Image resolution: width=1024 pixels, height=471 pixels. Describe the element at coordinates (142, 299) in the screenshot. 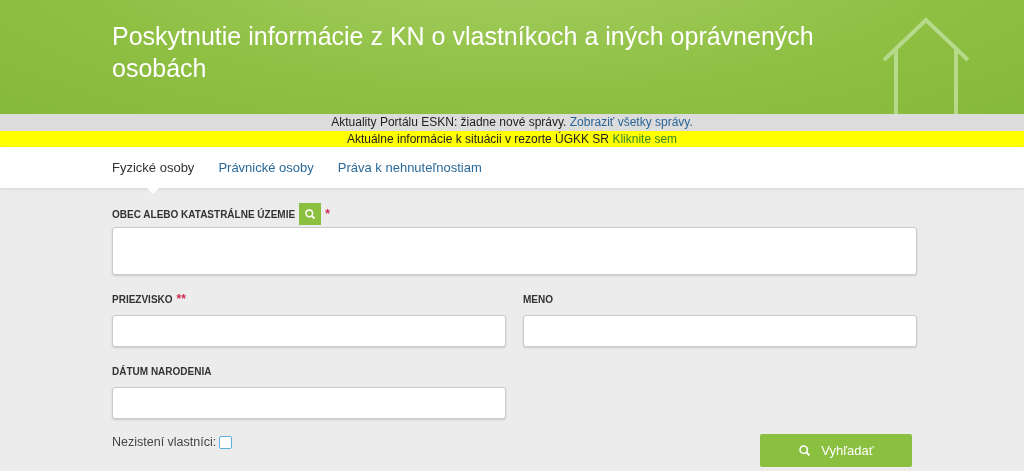

I see `field-label: PRIEZVISKO` at that location.